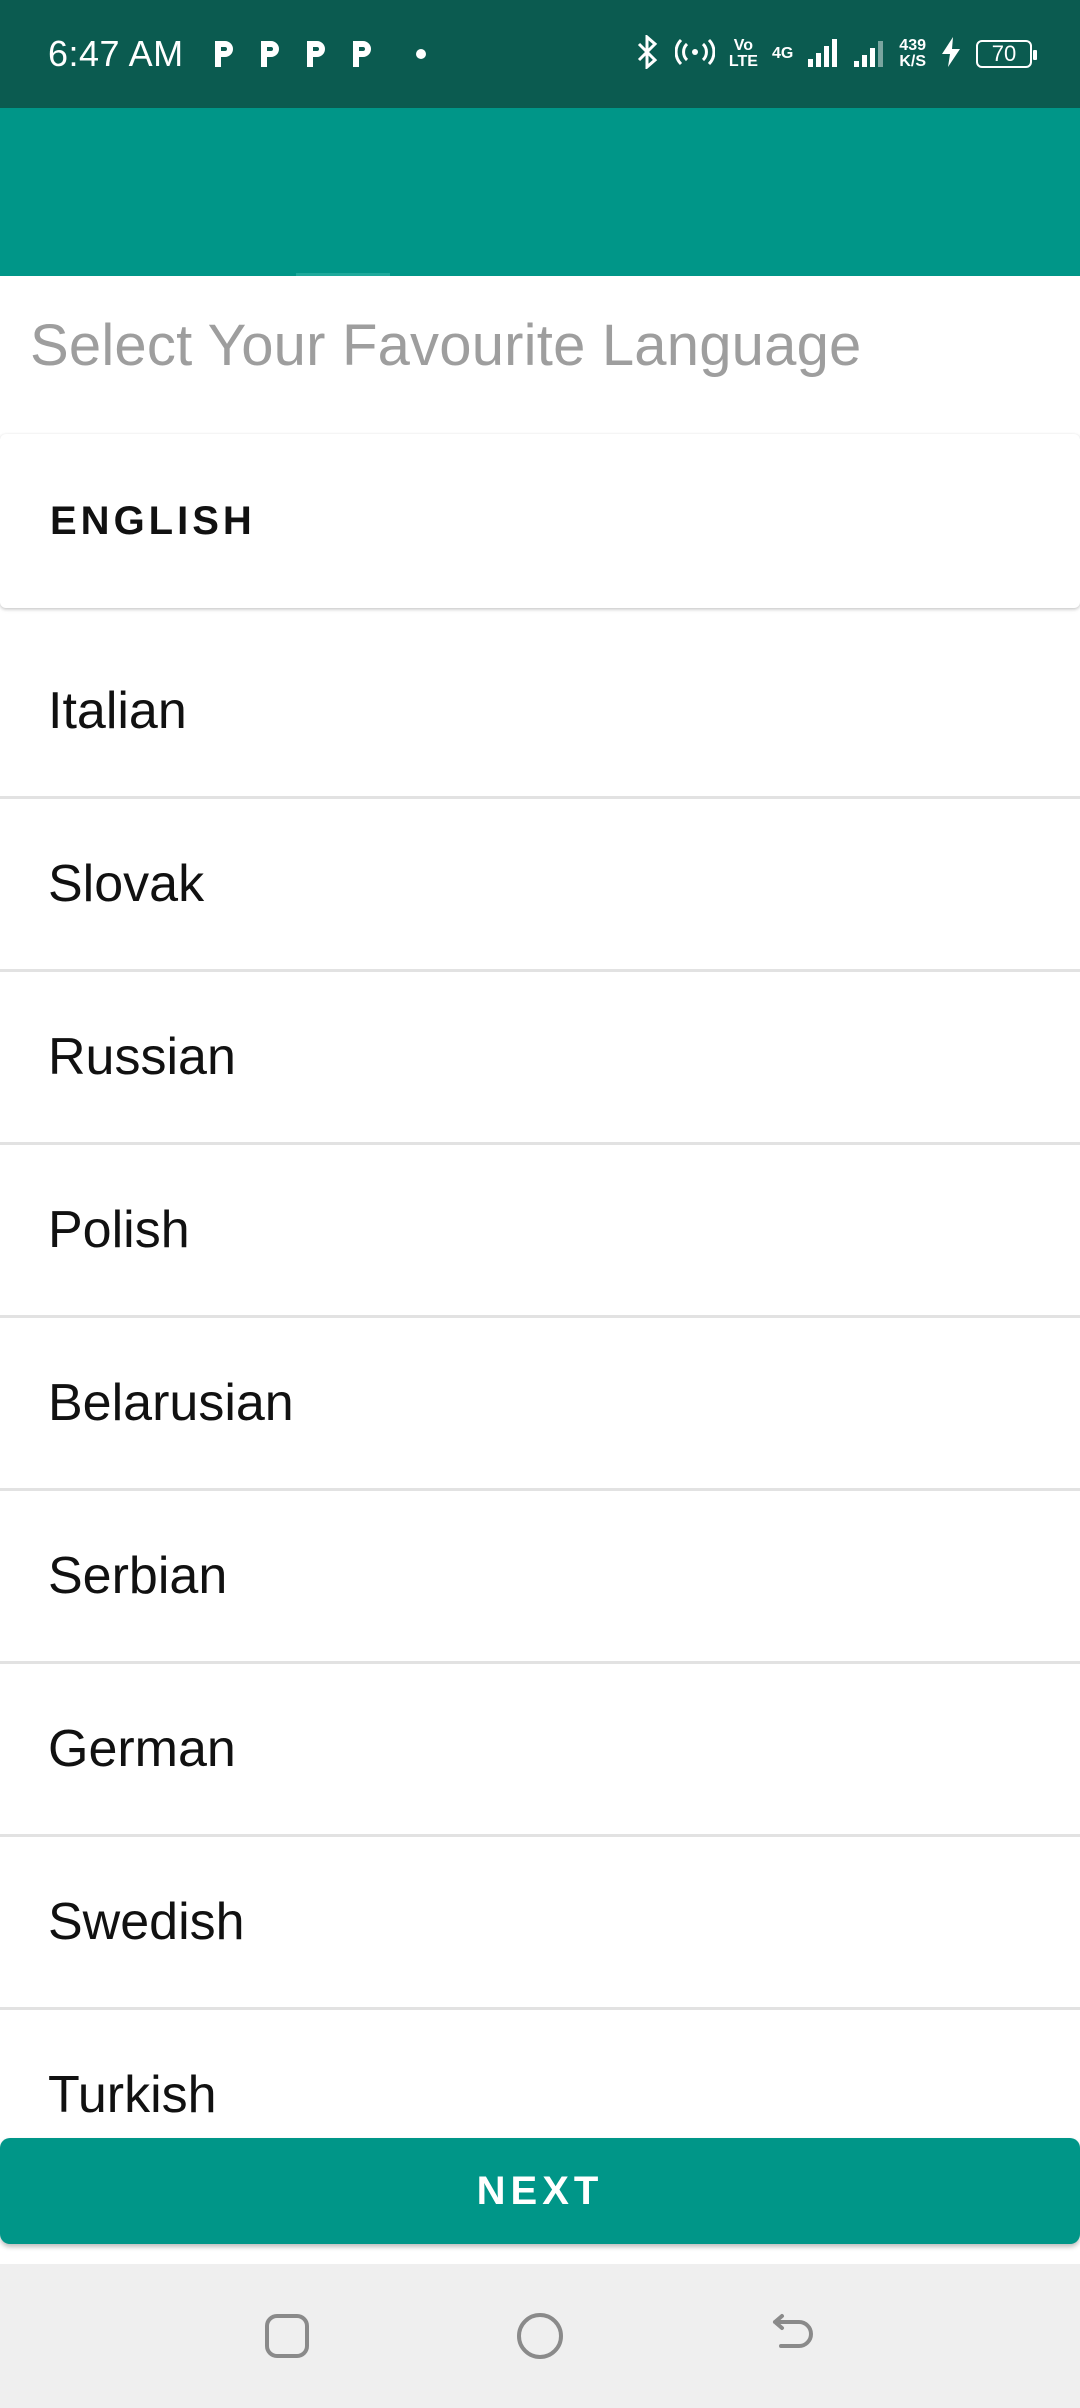 The width and height of the screenshot is (1080, 2408). What do you see at coordinates (912, 61) in the screenshot?
I see `network-speed-unit: K/S` at bounding box center [912, 61].